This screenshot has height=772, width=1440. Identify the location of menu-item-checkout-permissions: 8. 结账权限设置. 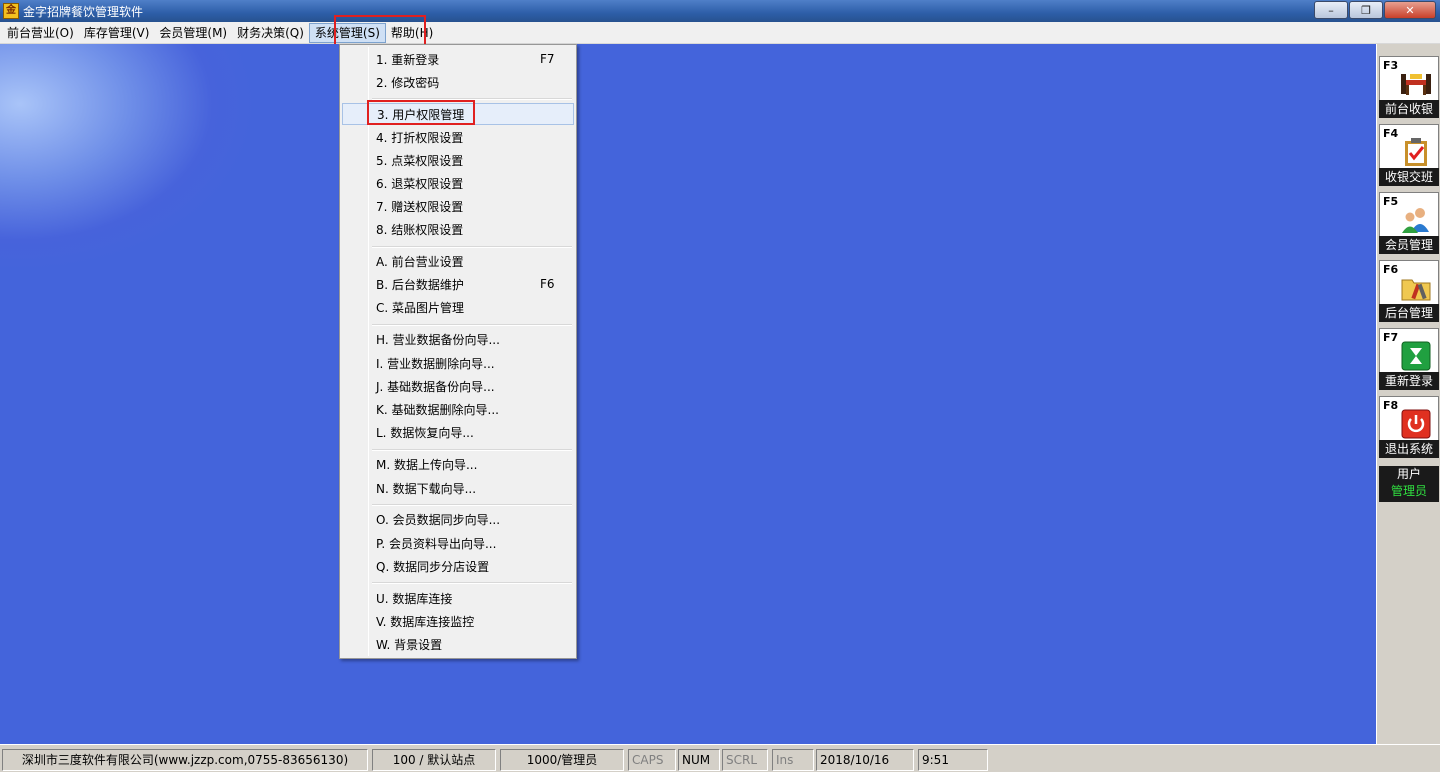
(458, 229).